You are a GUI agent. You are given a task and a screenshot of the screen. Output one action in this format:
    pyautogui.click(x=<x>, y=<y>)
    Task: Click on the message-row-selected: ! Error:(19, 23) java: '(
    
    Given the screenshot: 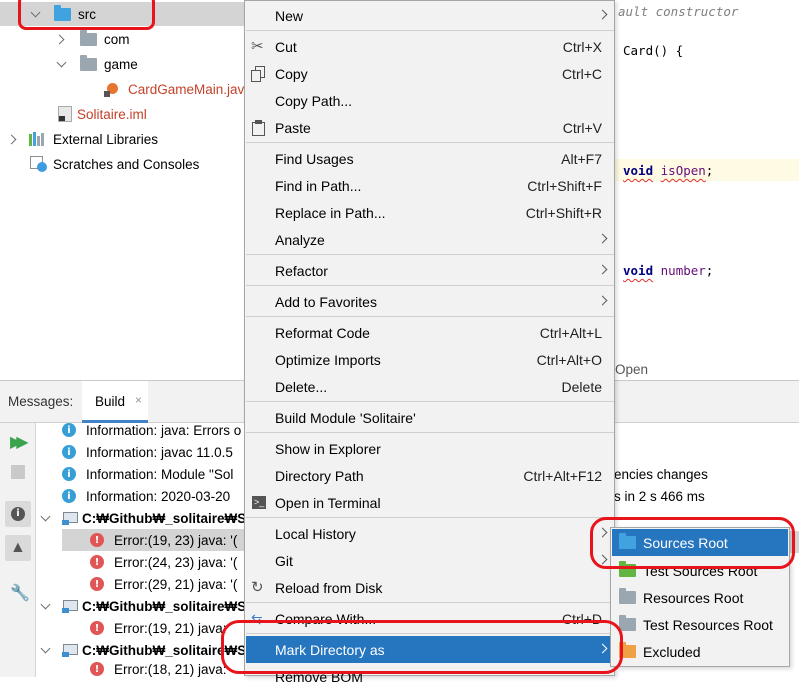 What is the action you would take?
    pyautogui.click(x=153, y=540)
    